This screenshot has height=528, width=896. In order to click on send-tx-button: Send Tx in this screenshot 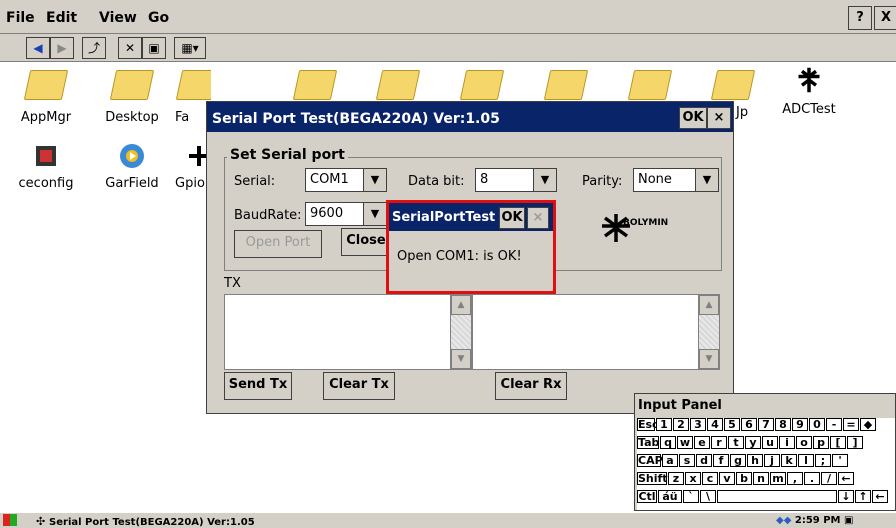, I will do `click(258, 386)`.